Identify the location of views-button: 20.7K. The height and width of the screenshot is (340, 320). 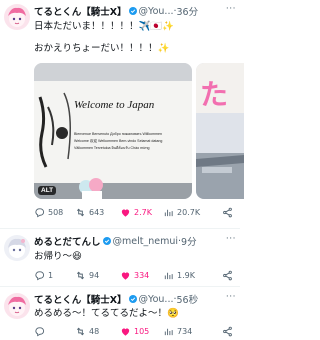
(181, 212).